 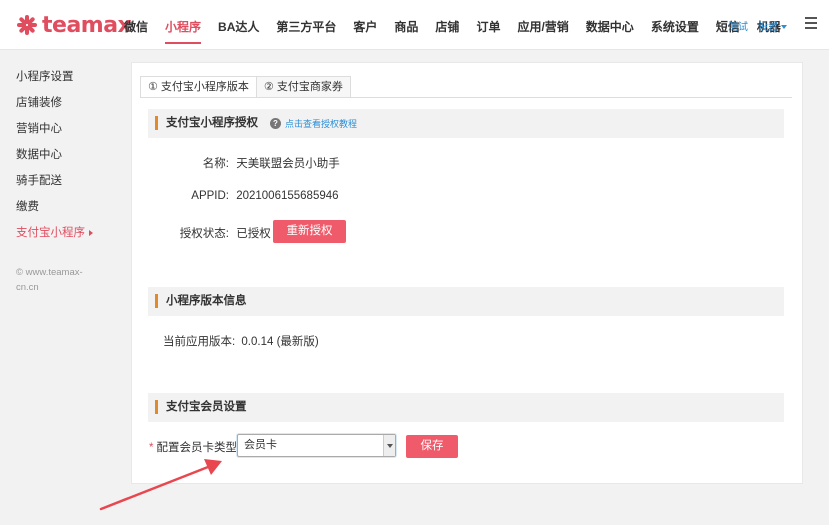 I want to click on appid-field: APPID: 2021006155685946, so click(x=256, y=196).